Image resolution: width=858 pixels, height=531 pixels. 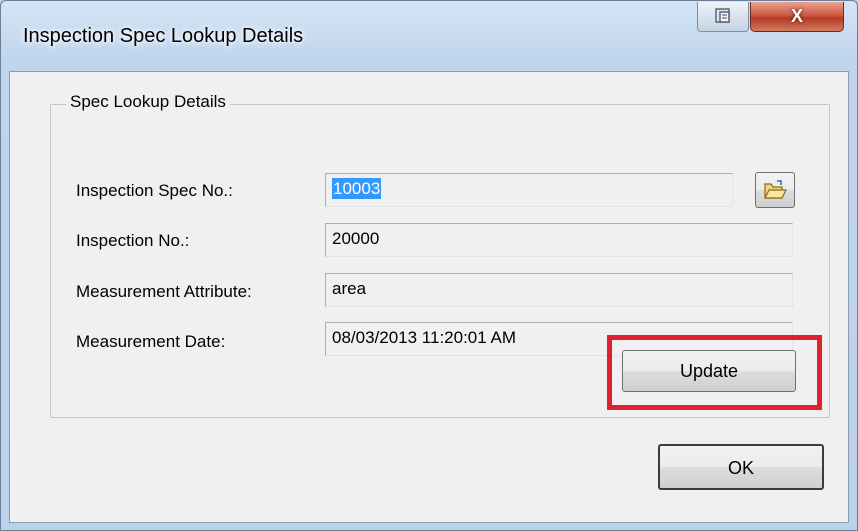 What do you see at coordinates (709, 371) in the screenshot?
I see `update-button: Update` at bounding box center [709, 371].